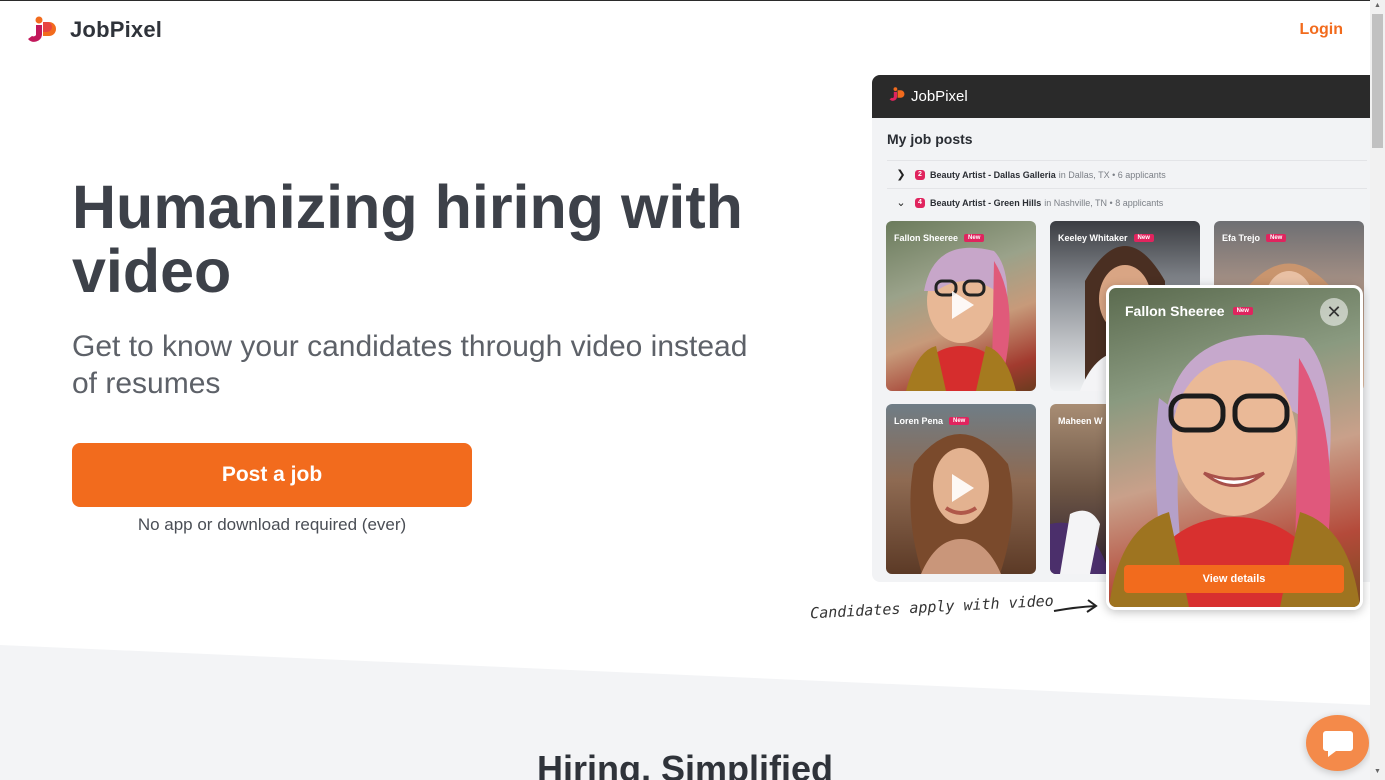  I want to click on candidate-name: Maheen W, so click(1080, 421).